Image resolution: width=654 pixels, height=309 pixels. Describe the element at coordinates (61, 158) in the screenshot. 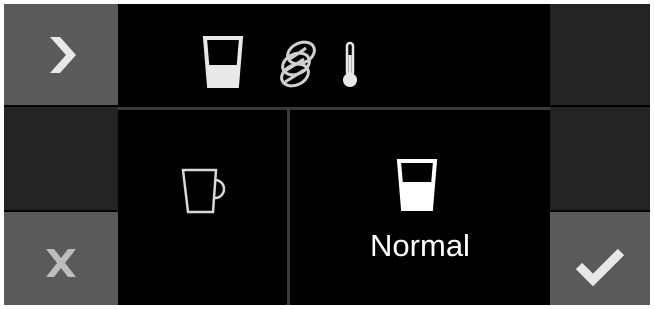

I see `empty-left-button` at that location.